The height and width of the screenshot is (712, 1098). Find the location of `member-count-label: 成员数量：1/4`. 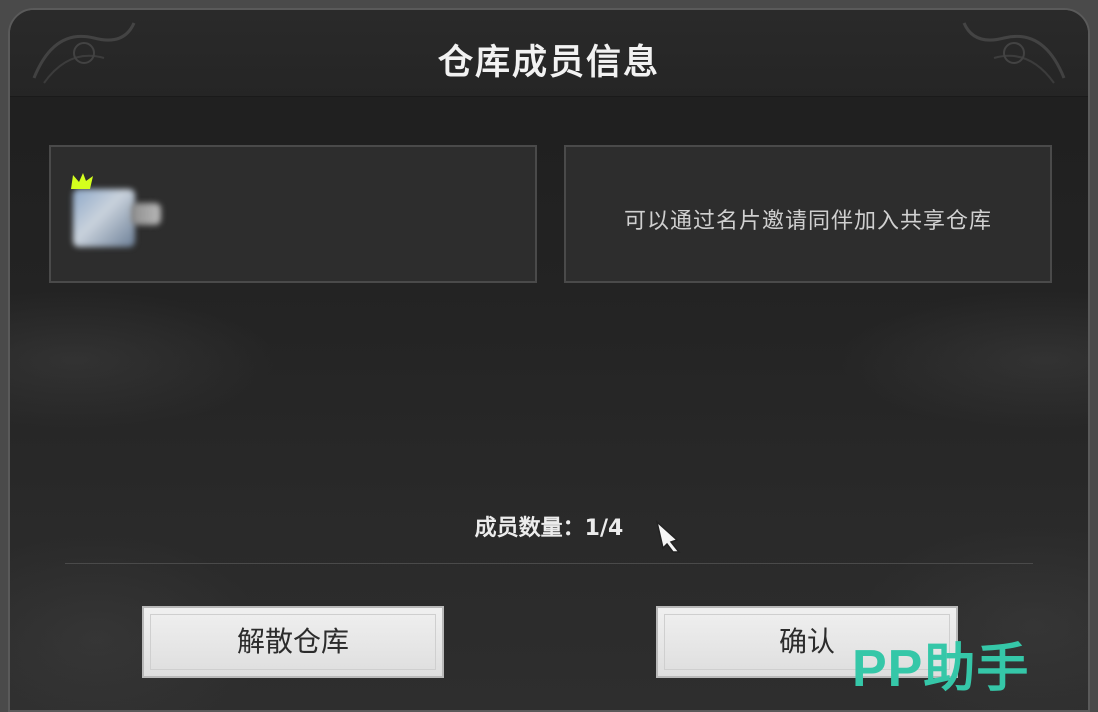

member-count-label: 成员数量：1/4 is located at coordinates (549, 528).